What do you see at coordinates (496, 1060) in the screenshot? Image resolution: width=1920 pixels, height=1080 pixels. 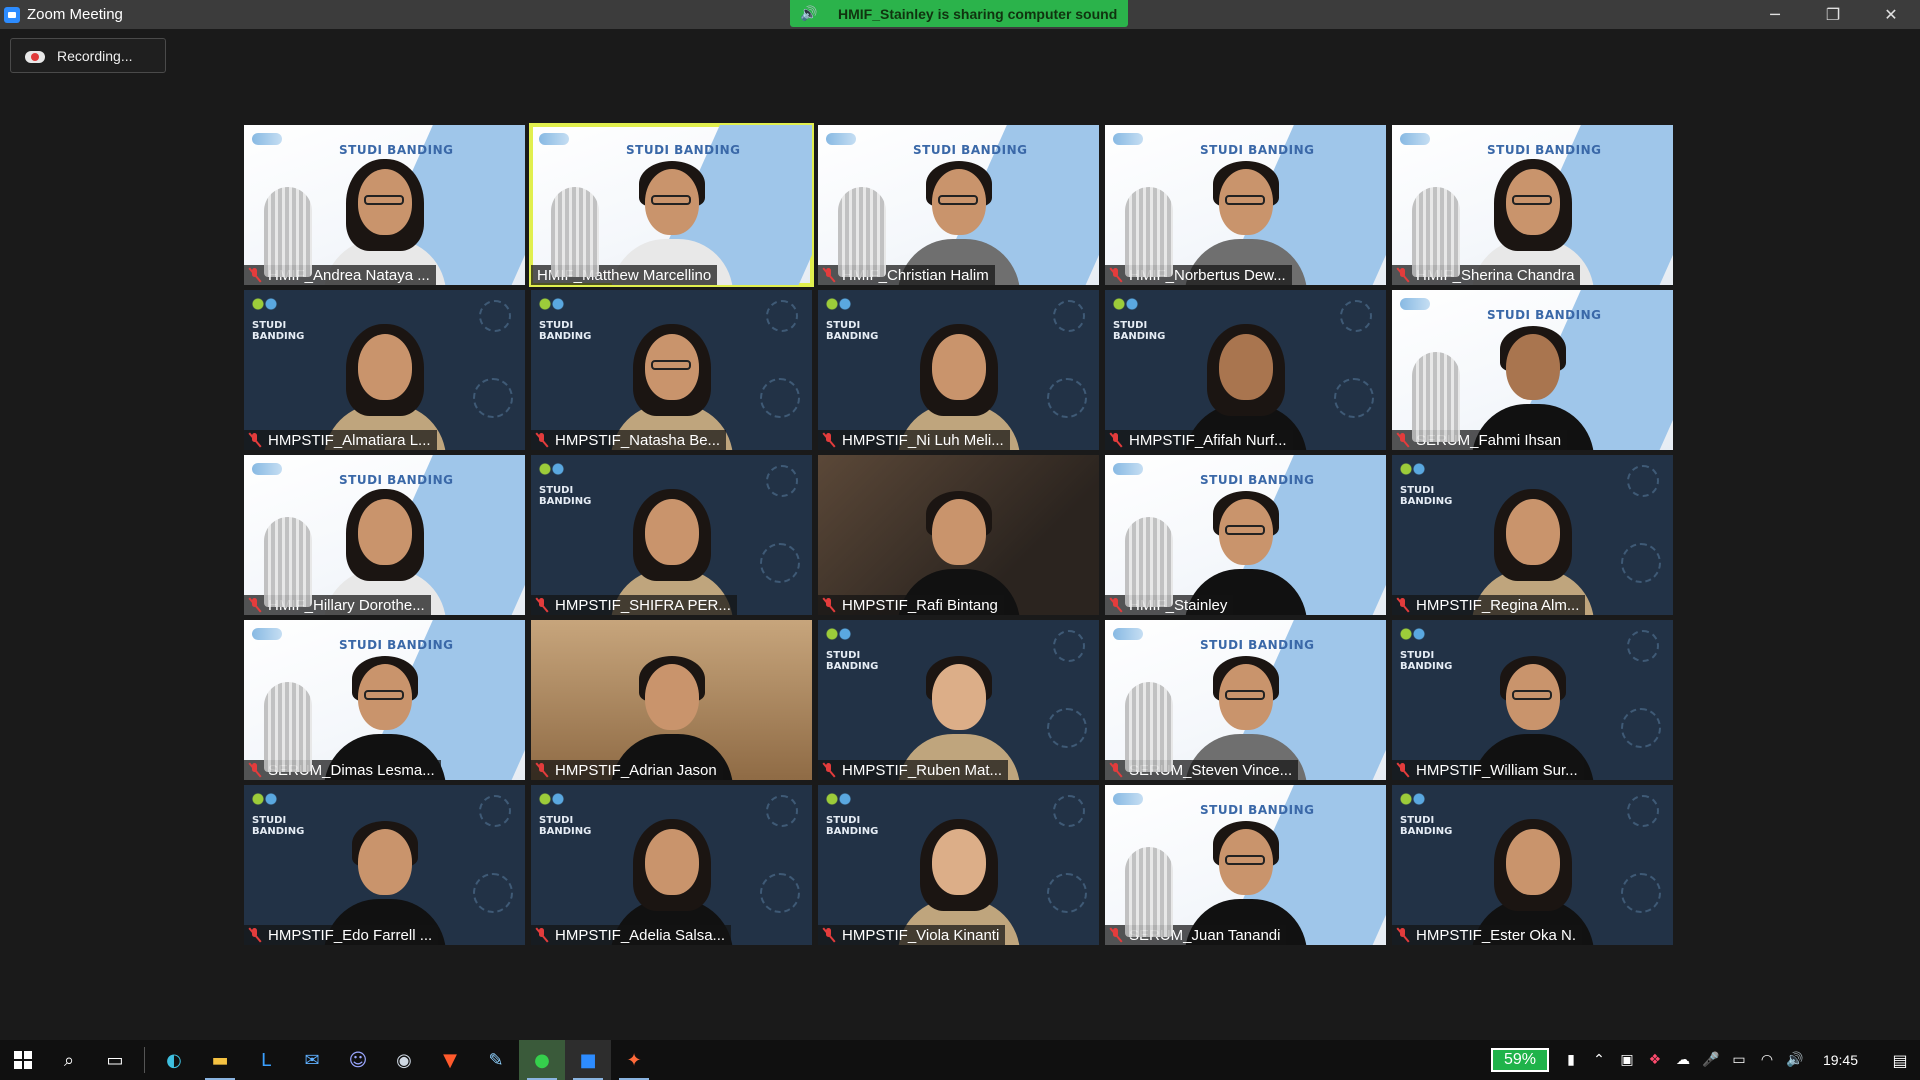 I see `taskbar-notepad: ✎` at bounding box center [496, 1060].